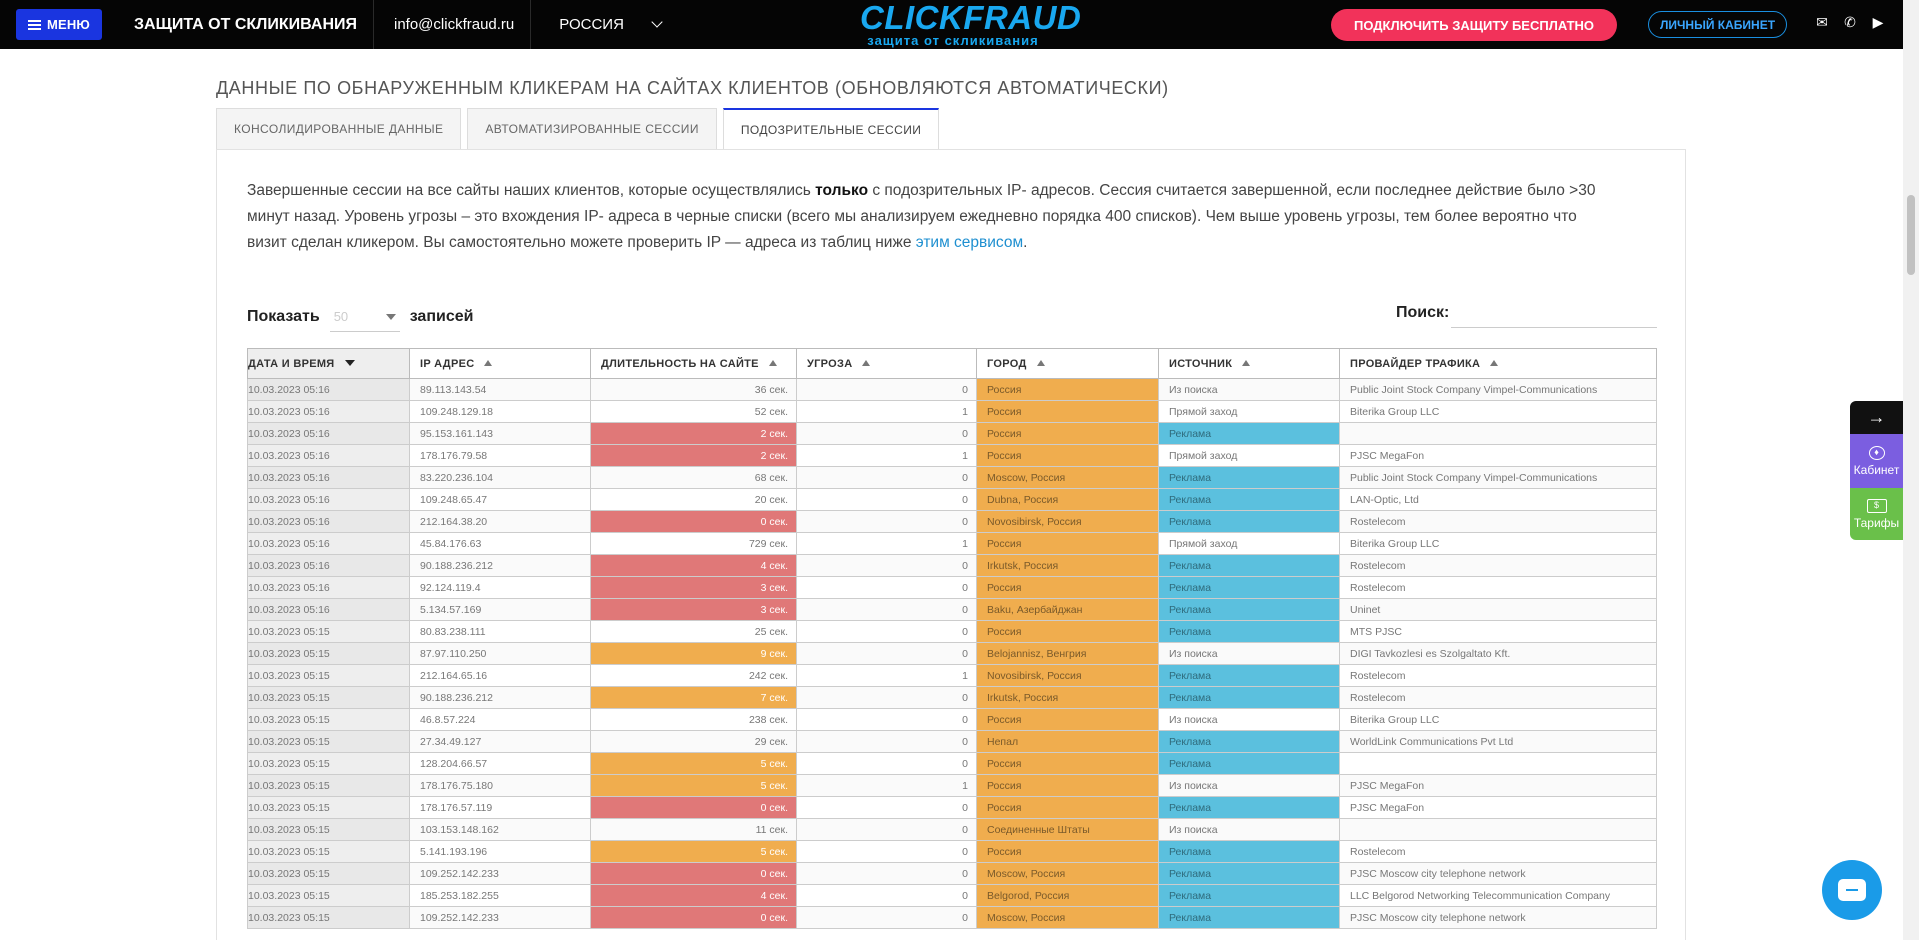 The image size is (1919, 940). I want to click on cell-city: Novosibirsk, Россия, so click(1067, 675).